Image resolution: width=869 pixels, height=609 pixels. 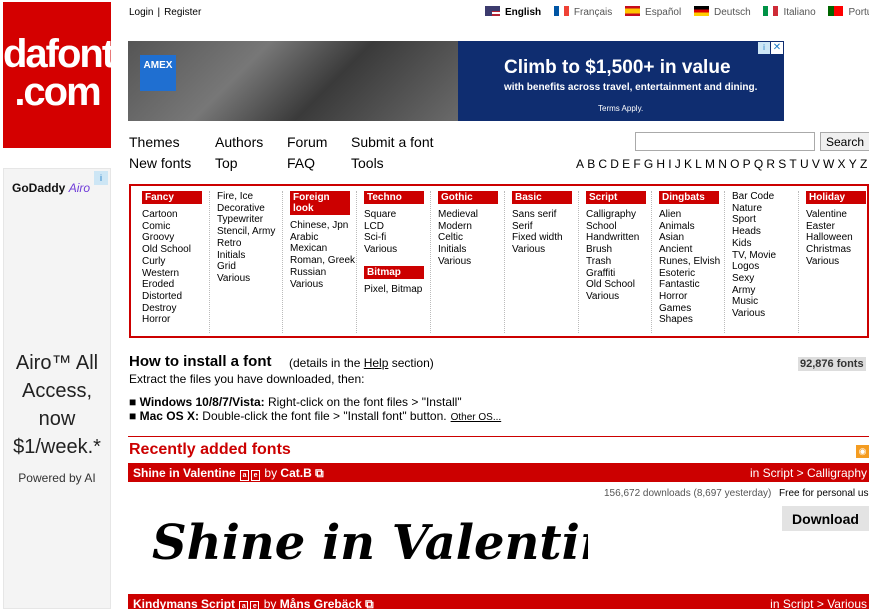 What do you see at coordinates (689, 285) in the screenshot?
I see `category-link: Fantastic` at bounding box center [689, 285].